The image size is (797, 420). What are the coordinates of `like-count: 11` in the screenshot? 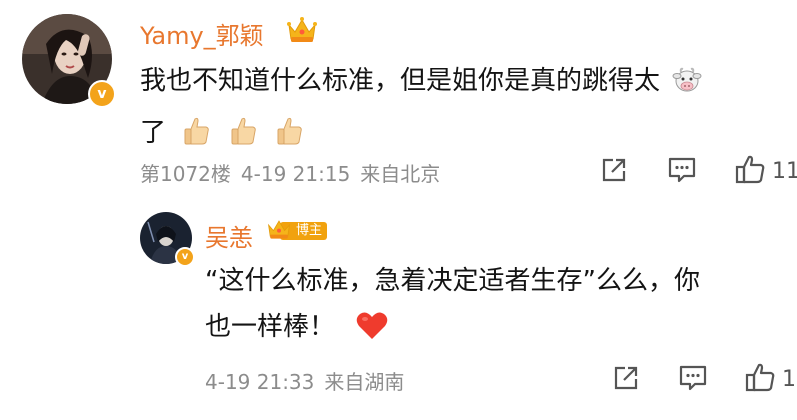 It's located at (784, 171).